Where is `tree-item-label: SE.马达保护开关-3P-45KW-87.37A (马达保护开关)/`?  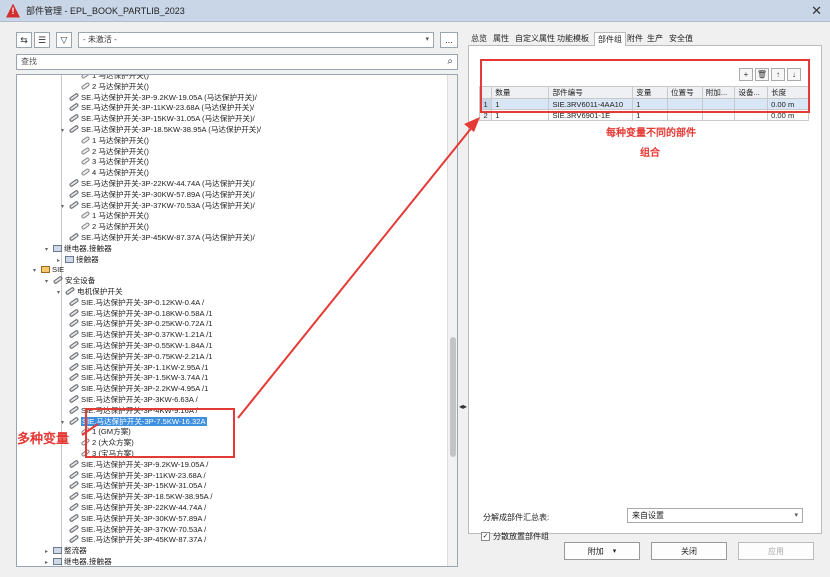
tree-item-label: SE.马达保护开关-3P-45KW-87.37A (马达保护开关)/ is located at coordinates (168, 237).